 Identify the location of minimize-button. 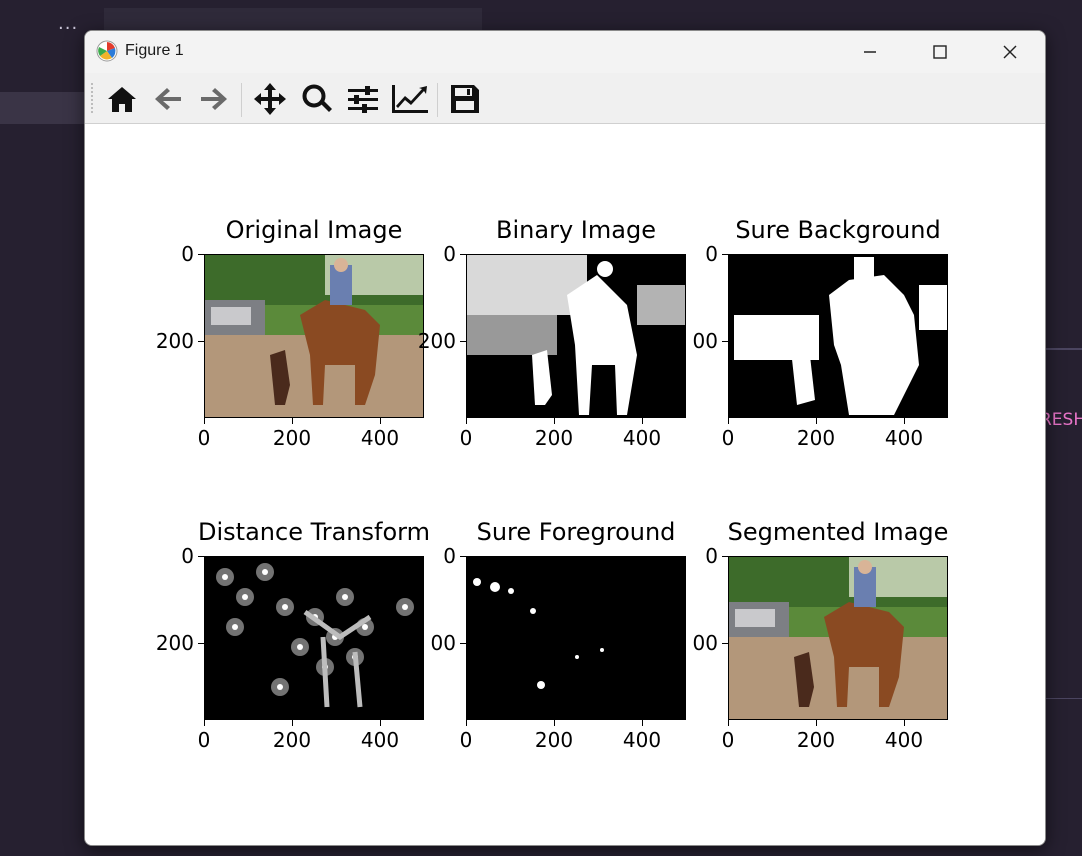
(870, 52).